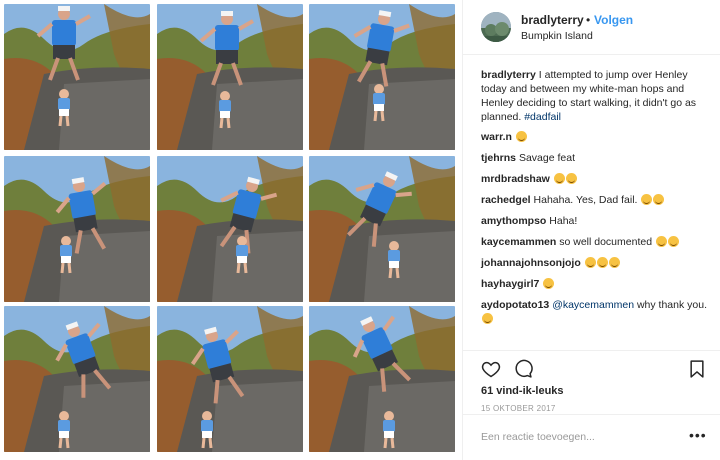  Describe the element at coordinates (698, 435) in the screenshot. I see `more-options-icon: •••` at that location.